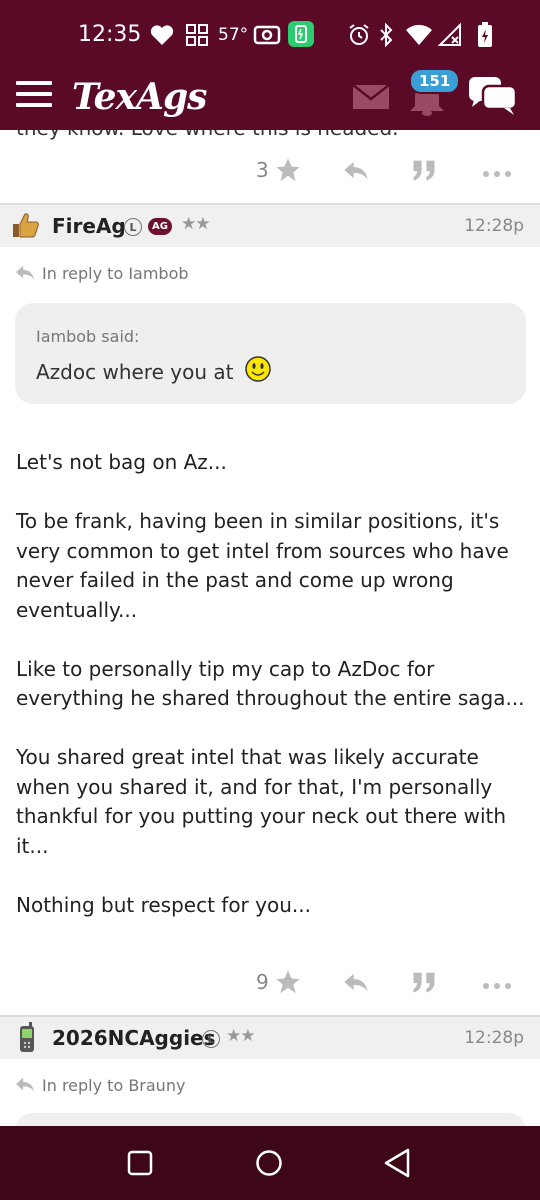  Describe the element at coordinates (270, 226) in the screenshot. I see `post-header: FireAg L AG ★★ 12:28p` at that location.